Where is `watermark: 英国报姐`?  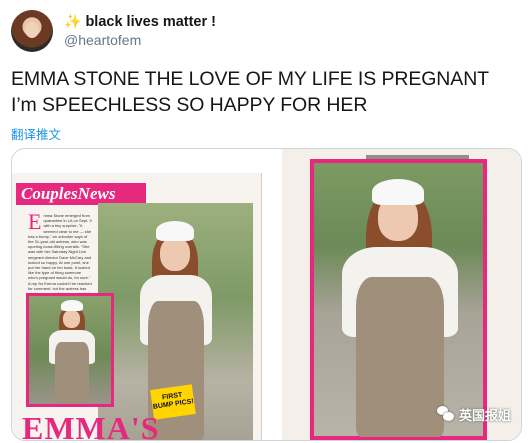 watermark: 英国报姐 is located at coordinates (473, 414).